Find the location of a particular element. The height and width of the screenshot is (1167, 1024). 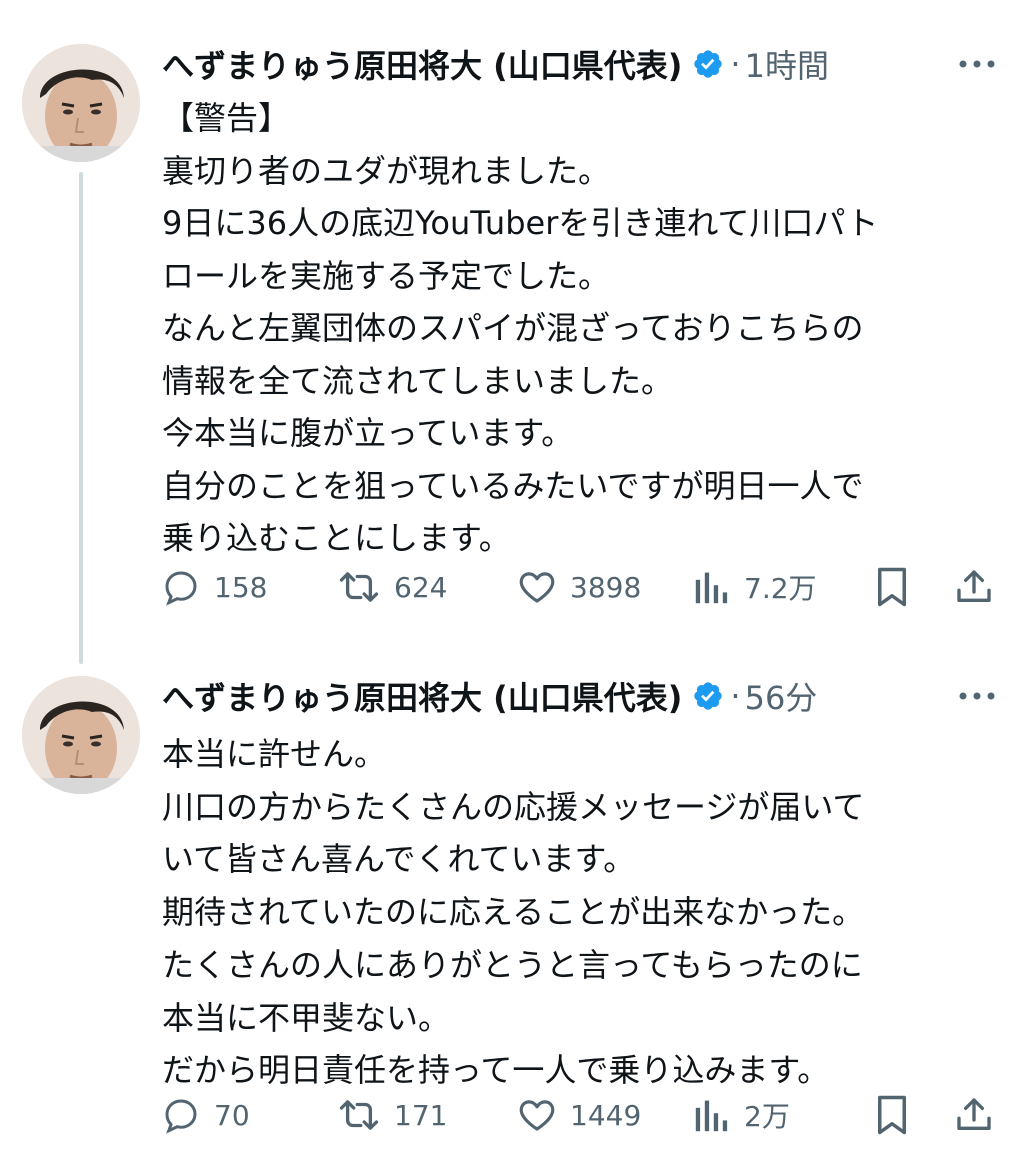

like-button: 1449 is located at coordinates (578, 1115).